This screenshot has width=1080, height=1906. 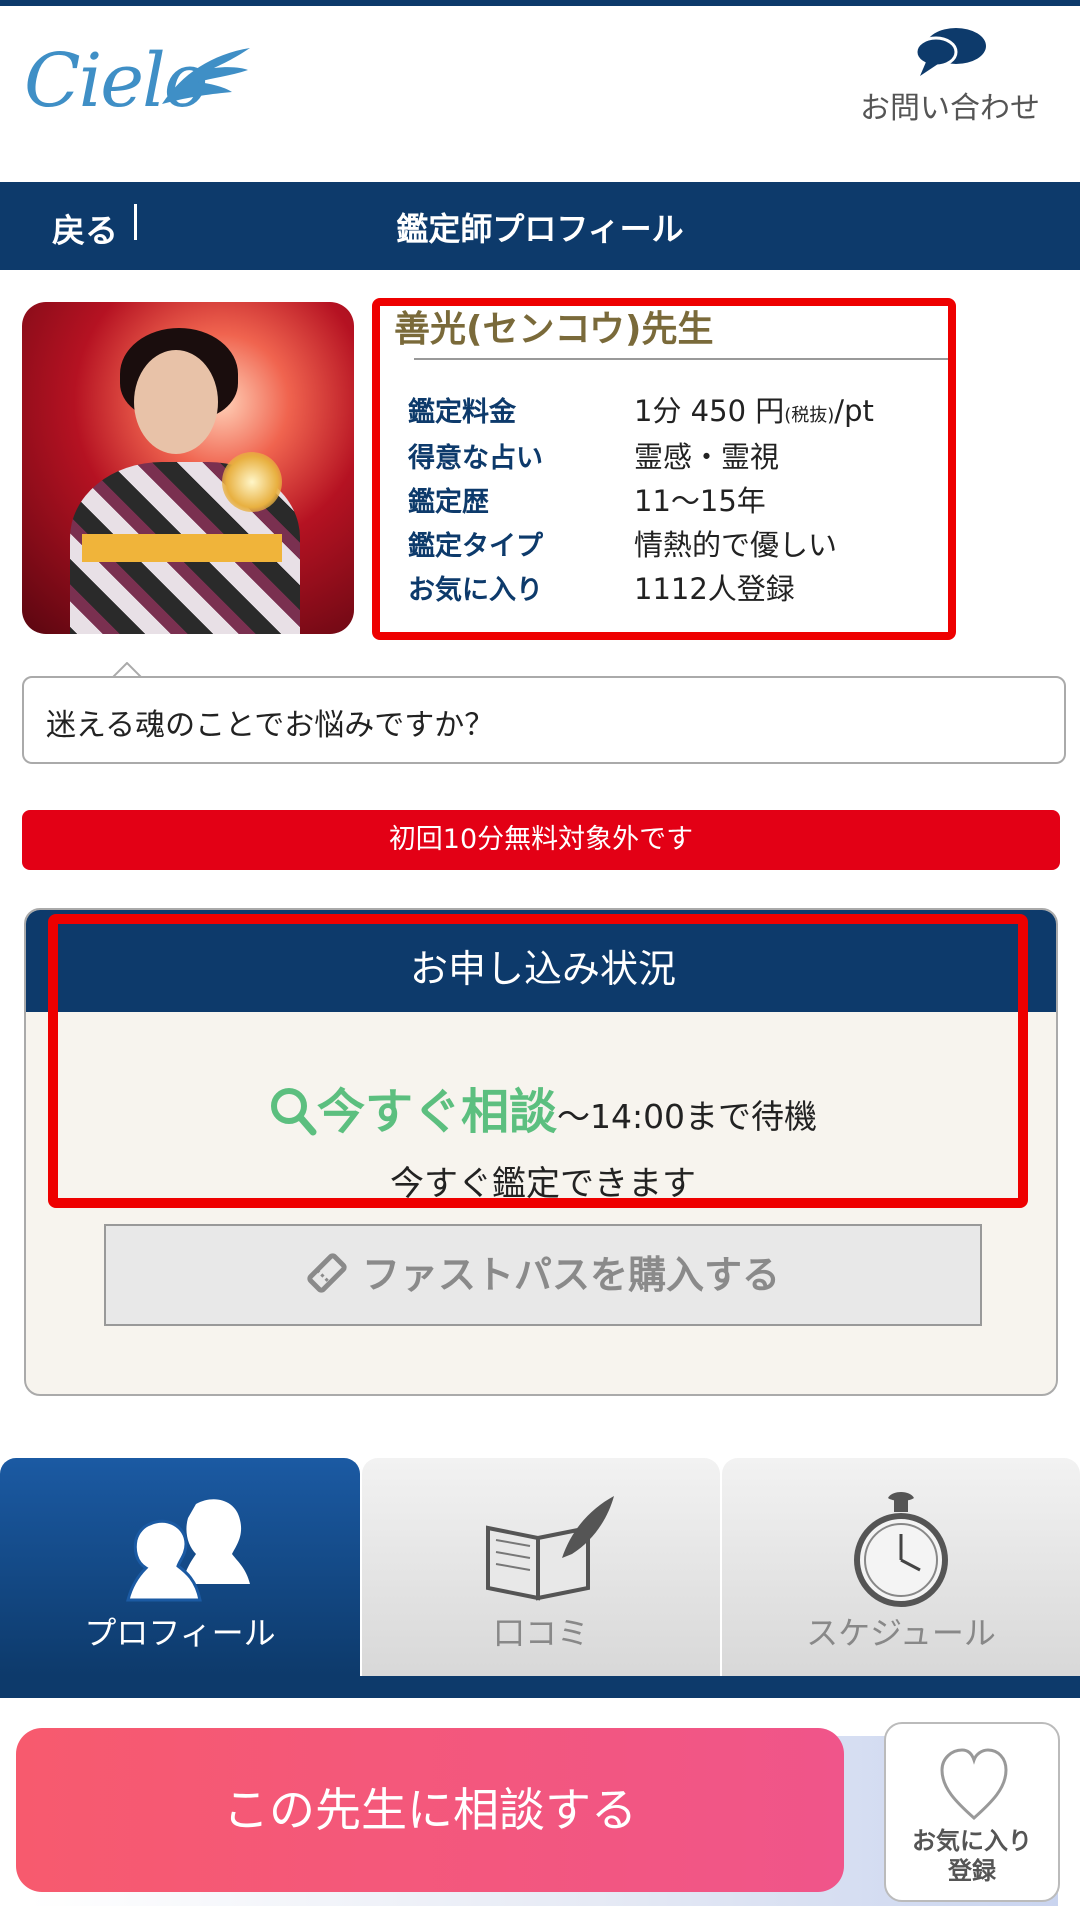 I want to click on contact-button: お問い合わせ, so click(x=950, y=96).